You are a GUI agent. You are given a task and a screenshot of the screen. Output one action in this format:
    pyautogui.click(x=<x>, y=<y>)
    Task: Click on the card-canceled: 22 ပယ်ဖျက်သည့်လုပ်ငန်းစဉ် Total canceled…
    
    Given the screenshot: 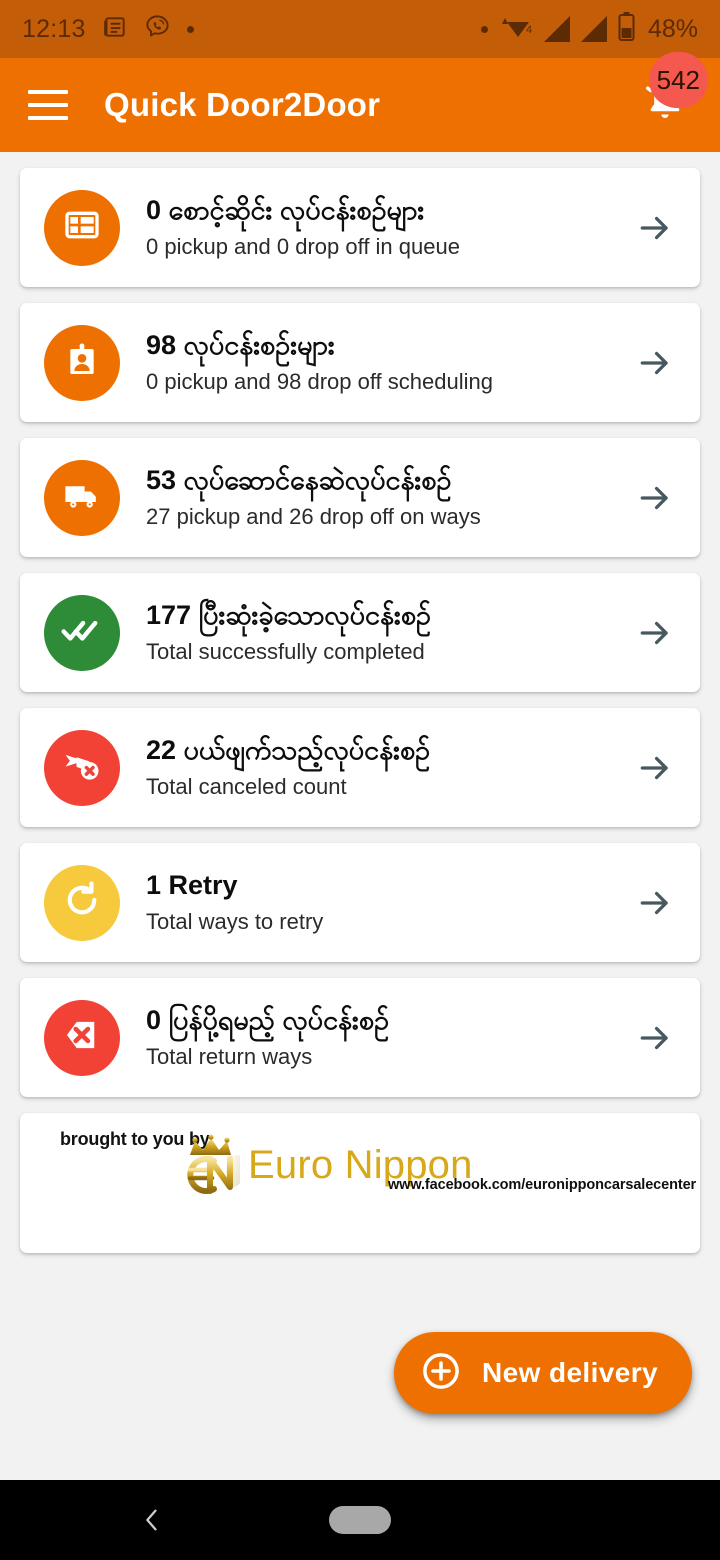 What is the action you would take?
    pyautogui.click(x=360, y=767)
    